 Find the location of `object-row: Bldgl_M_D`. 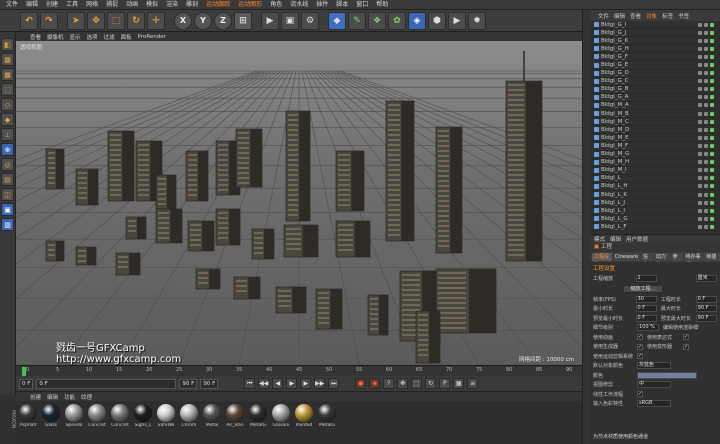

object-row: Bldgl_M_D is located at coordinates (655, 130).